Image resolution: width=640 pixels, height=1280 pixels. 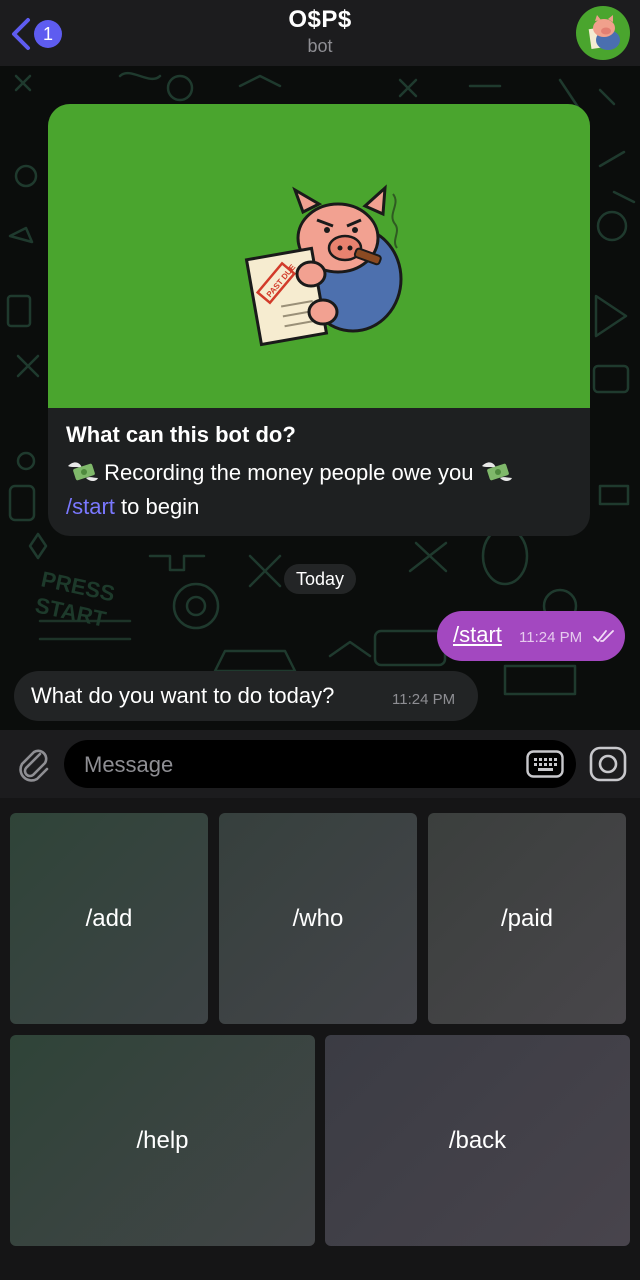 I want to click on bot-avatar, so click(x=603, y=33).